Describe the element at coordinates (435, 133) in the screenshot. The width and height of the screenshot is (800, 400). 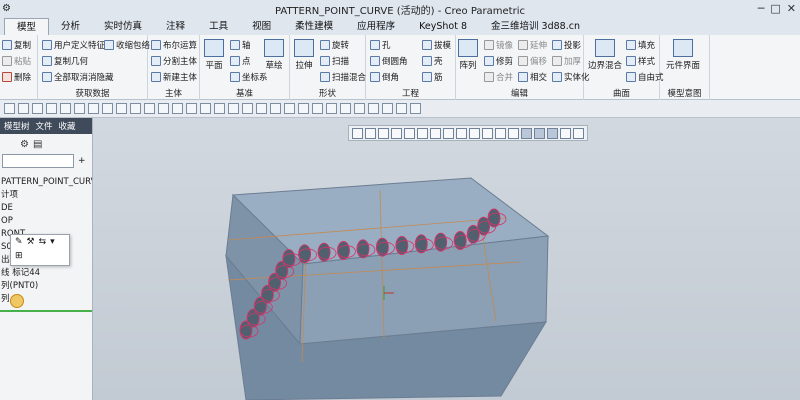
I see `view-manager-icon` at that location.